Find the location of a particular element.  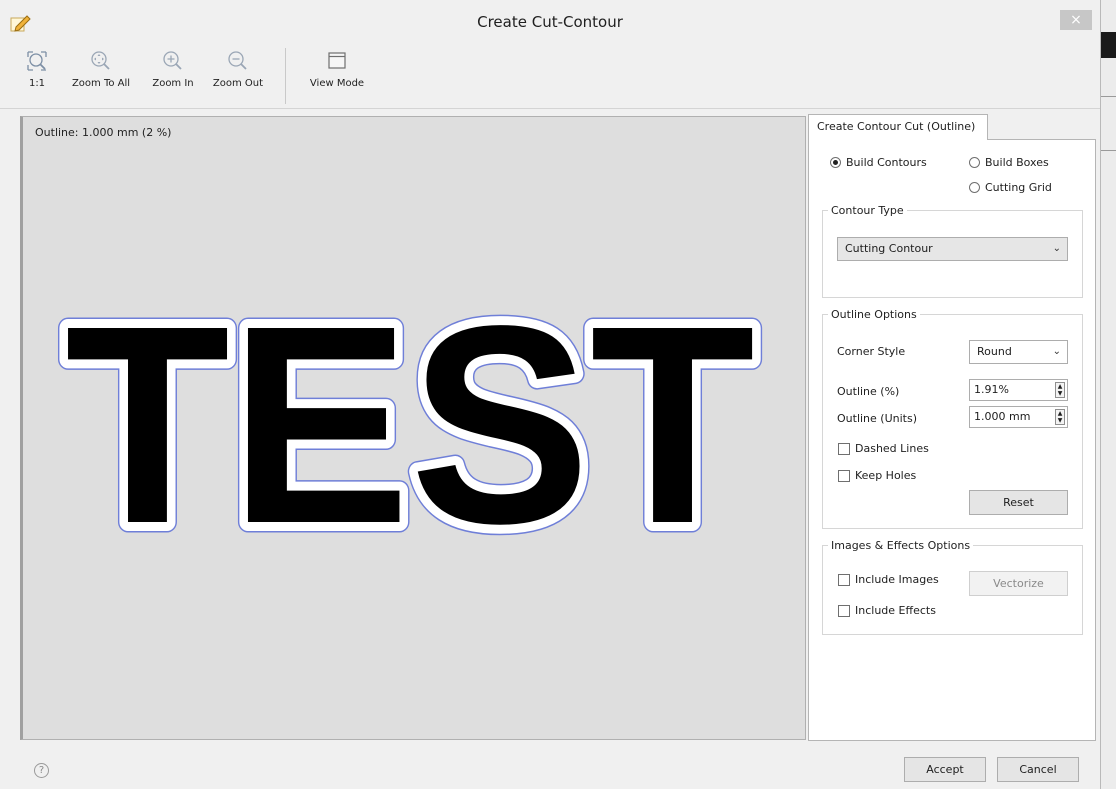

background-window-block is located at coordinates (1108, 45).